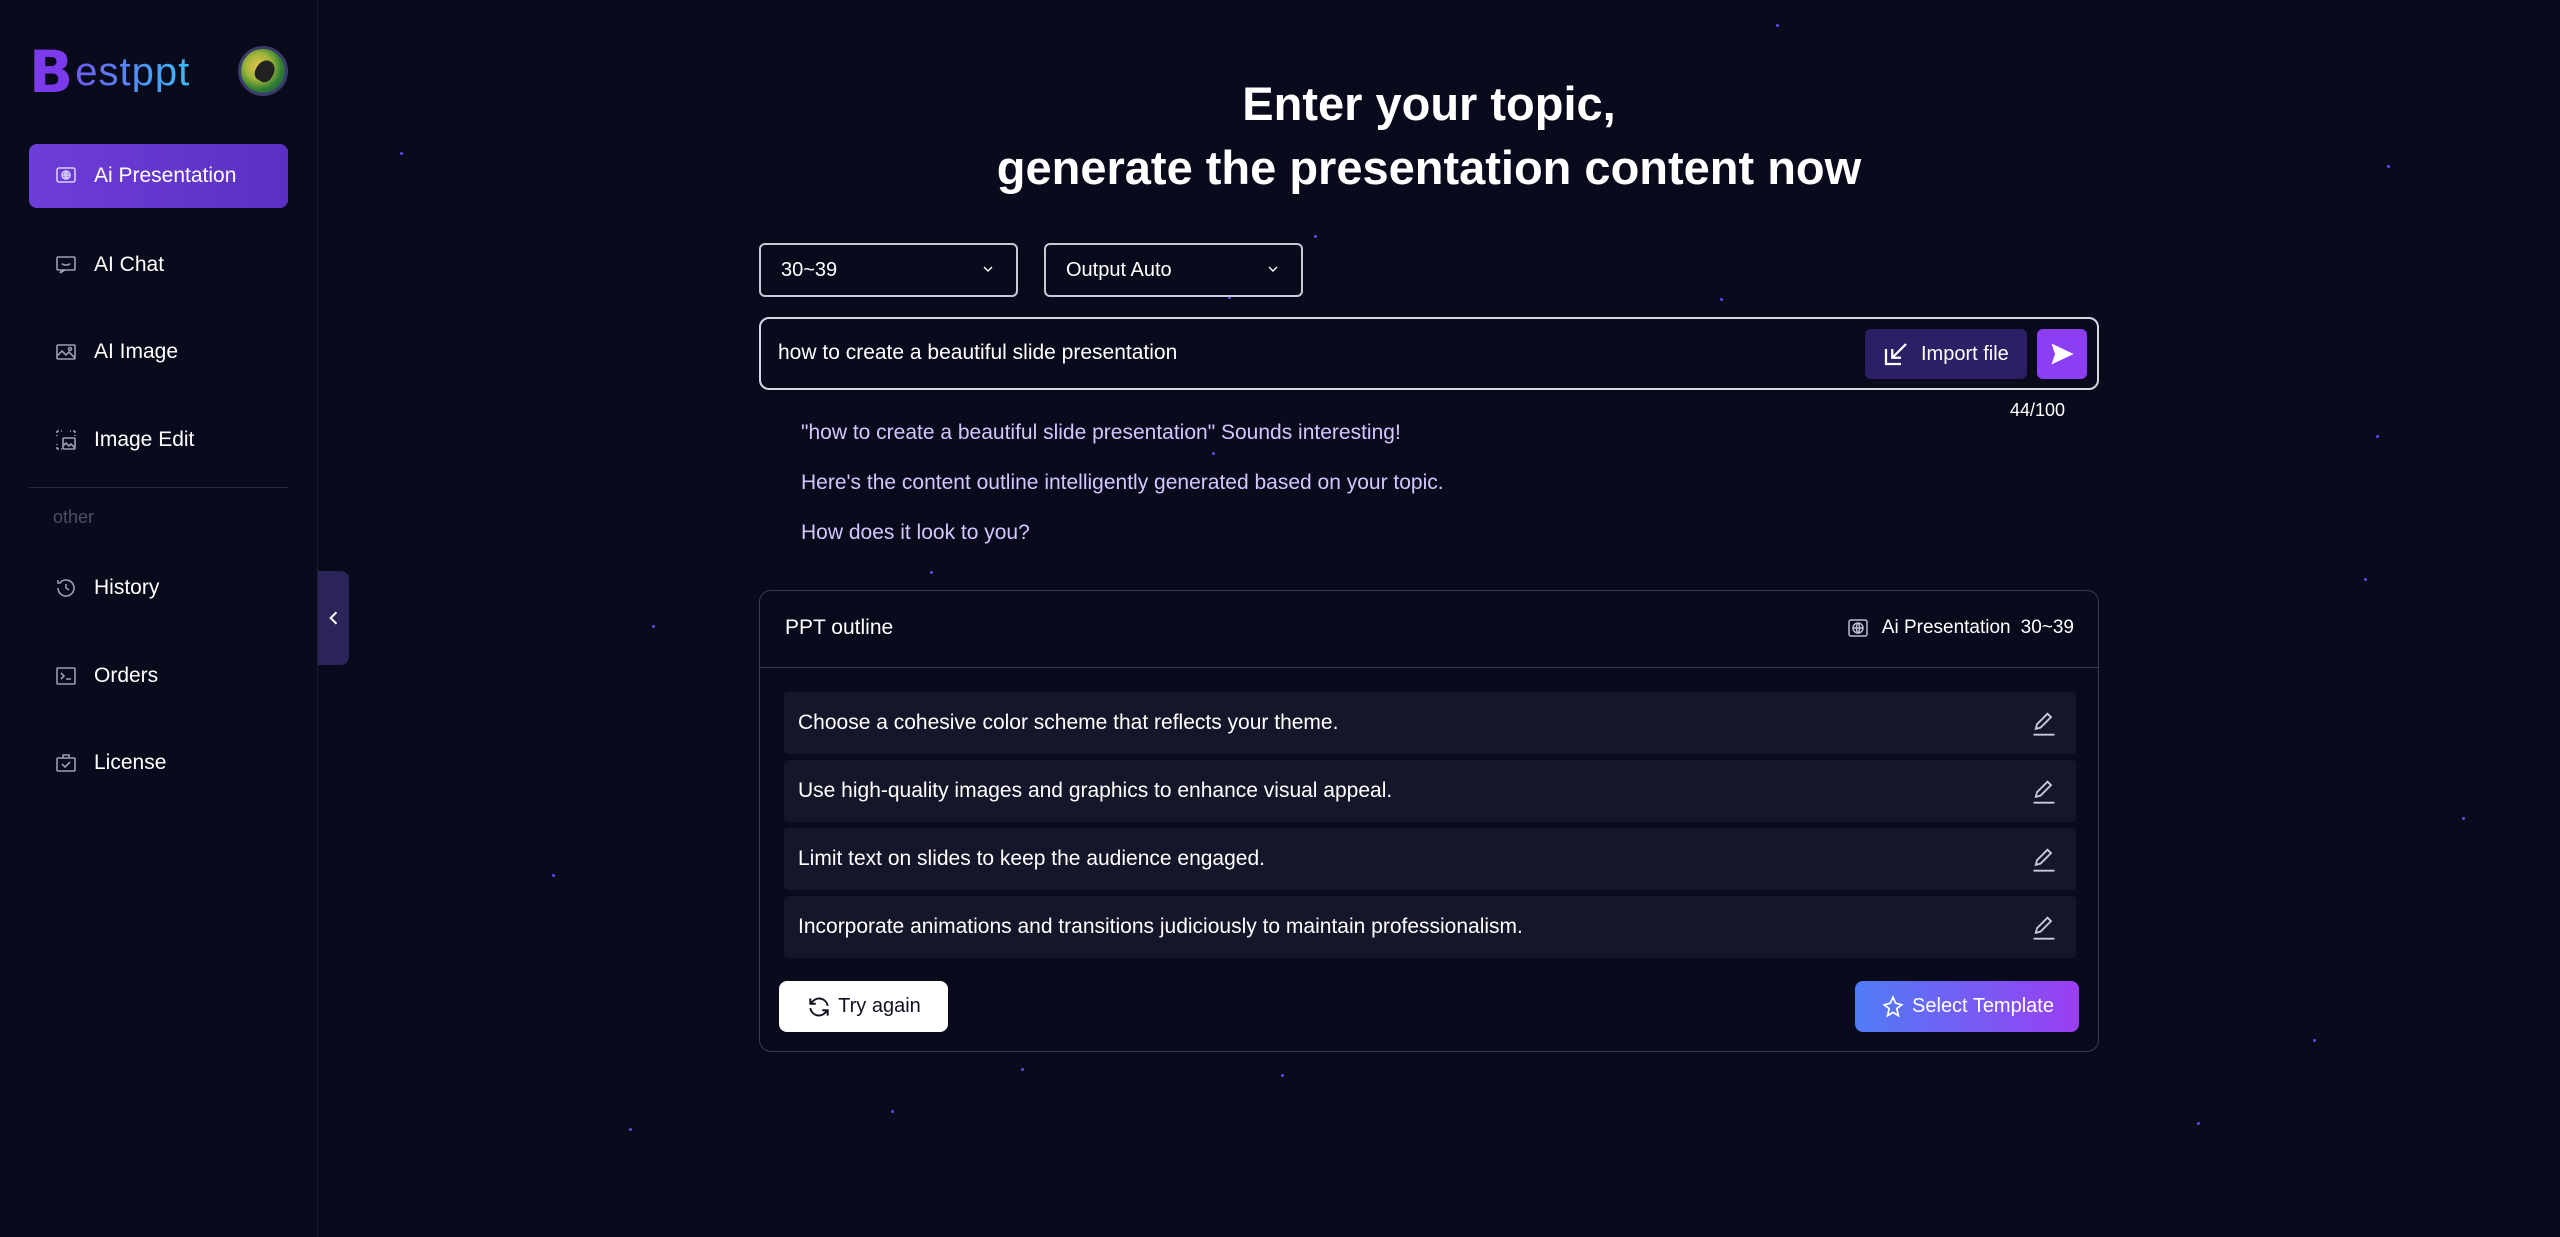 This screenshot has width=2560, height=1237. I want to click on sidebar-section-label: other, so click(74, 517).